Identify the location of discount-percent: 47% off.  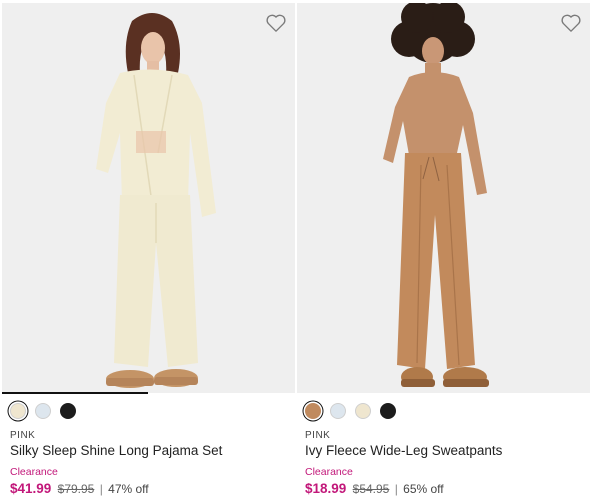
(128, 489).